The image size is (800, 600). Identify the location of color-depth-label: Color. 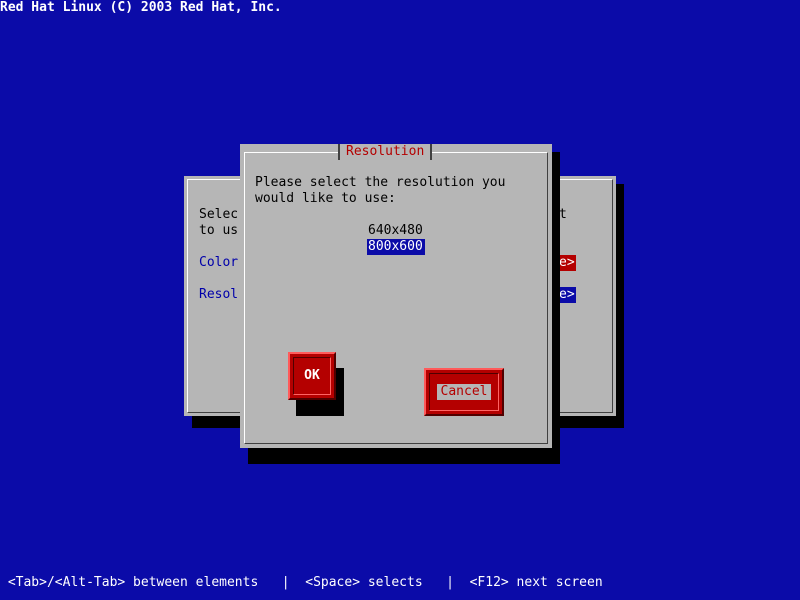
(219, 262).